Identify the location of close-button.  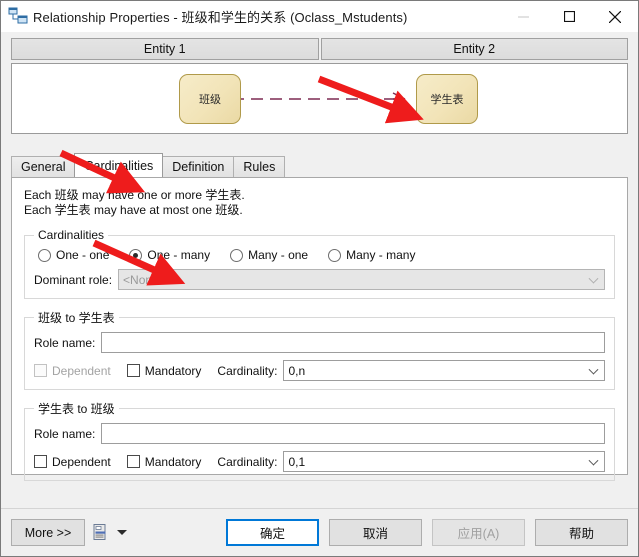
(615, 16).